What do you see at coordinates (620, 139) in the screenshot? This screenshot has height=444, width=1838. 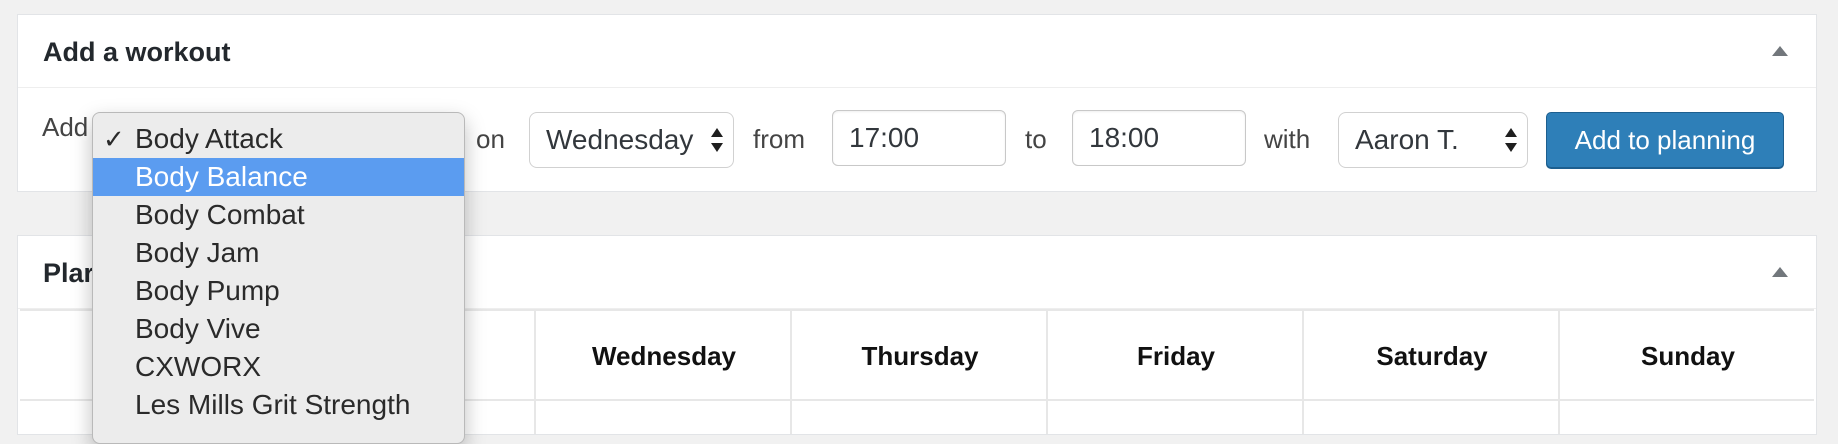 I see `day-select-value: Wednesday` at bounding box center [620, 139].